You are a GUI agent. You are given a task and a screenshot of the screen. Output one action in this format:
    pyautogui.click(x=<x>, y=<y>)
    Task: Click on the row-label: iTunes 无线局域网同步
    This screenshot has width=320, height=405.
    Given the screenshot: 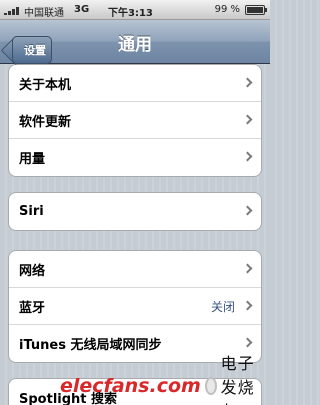 What is the action you would take?
    pyautogui.click(x=90, y=345)
    